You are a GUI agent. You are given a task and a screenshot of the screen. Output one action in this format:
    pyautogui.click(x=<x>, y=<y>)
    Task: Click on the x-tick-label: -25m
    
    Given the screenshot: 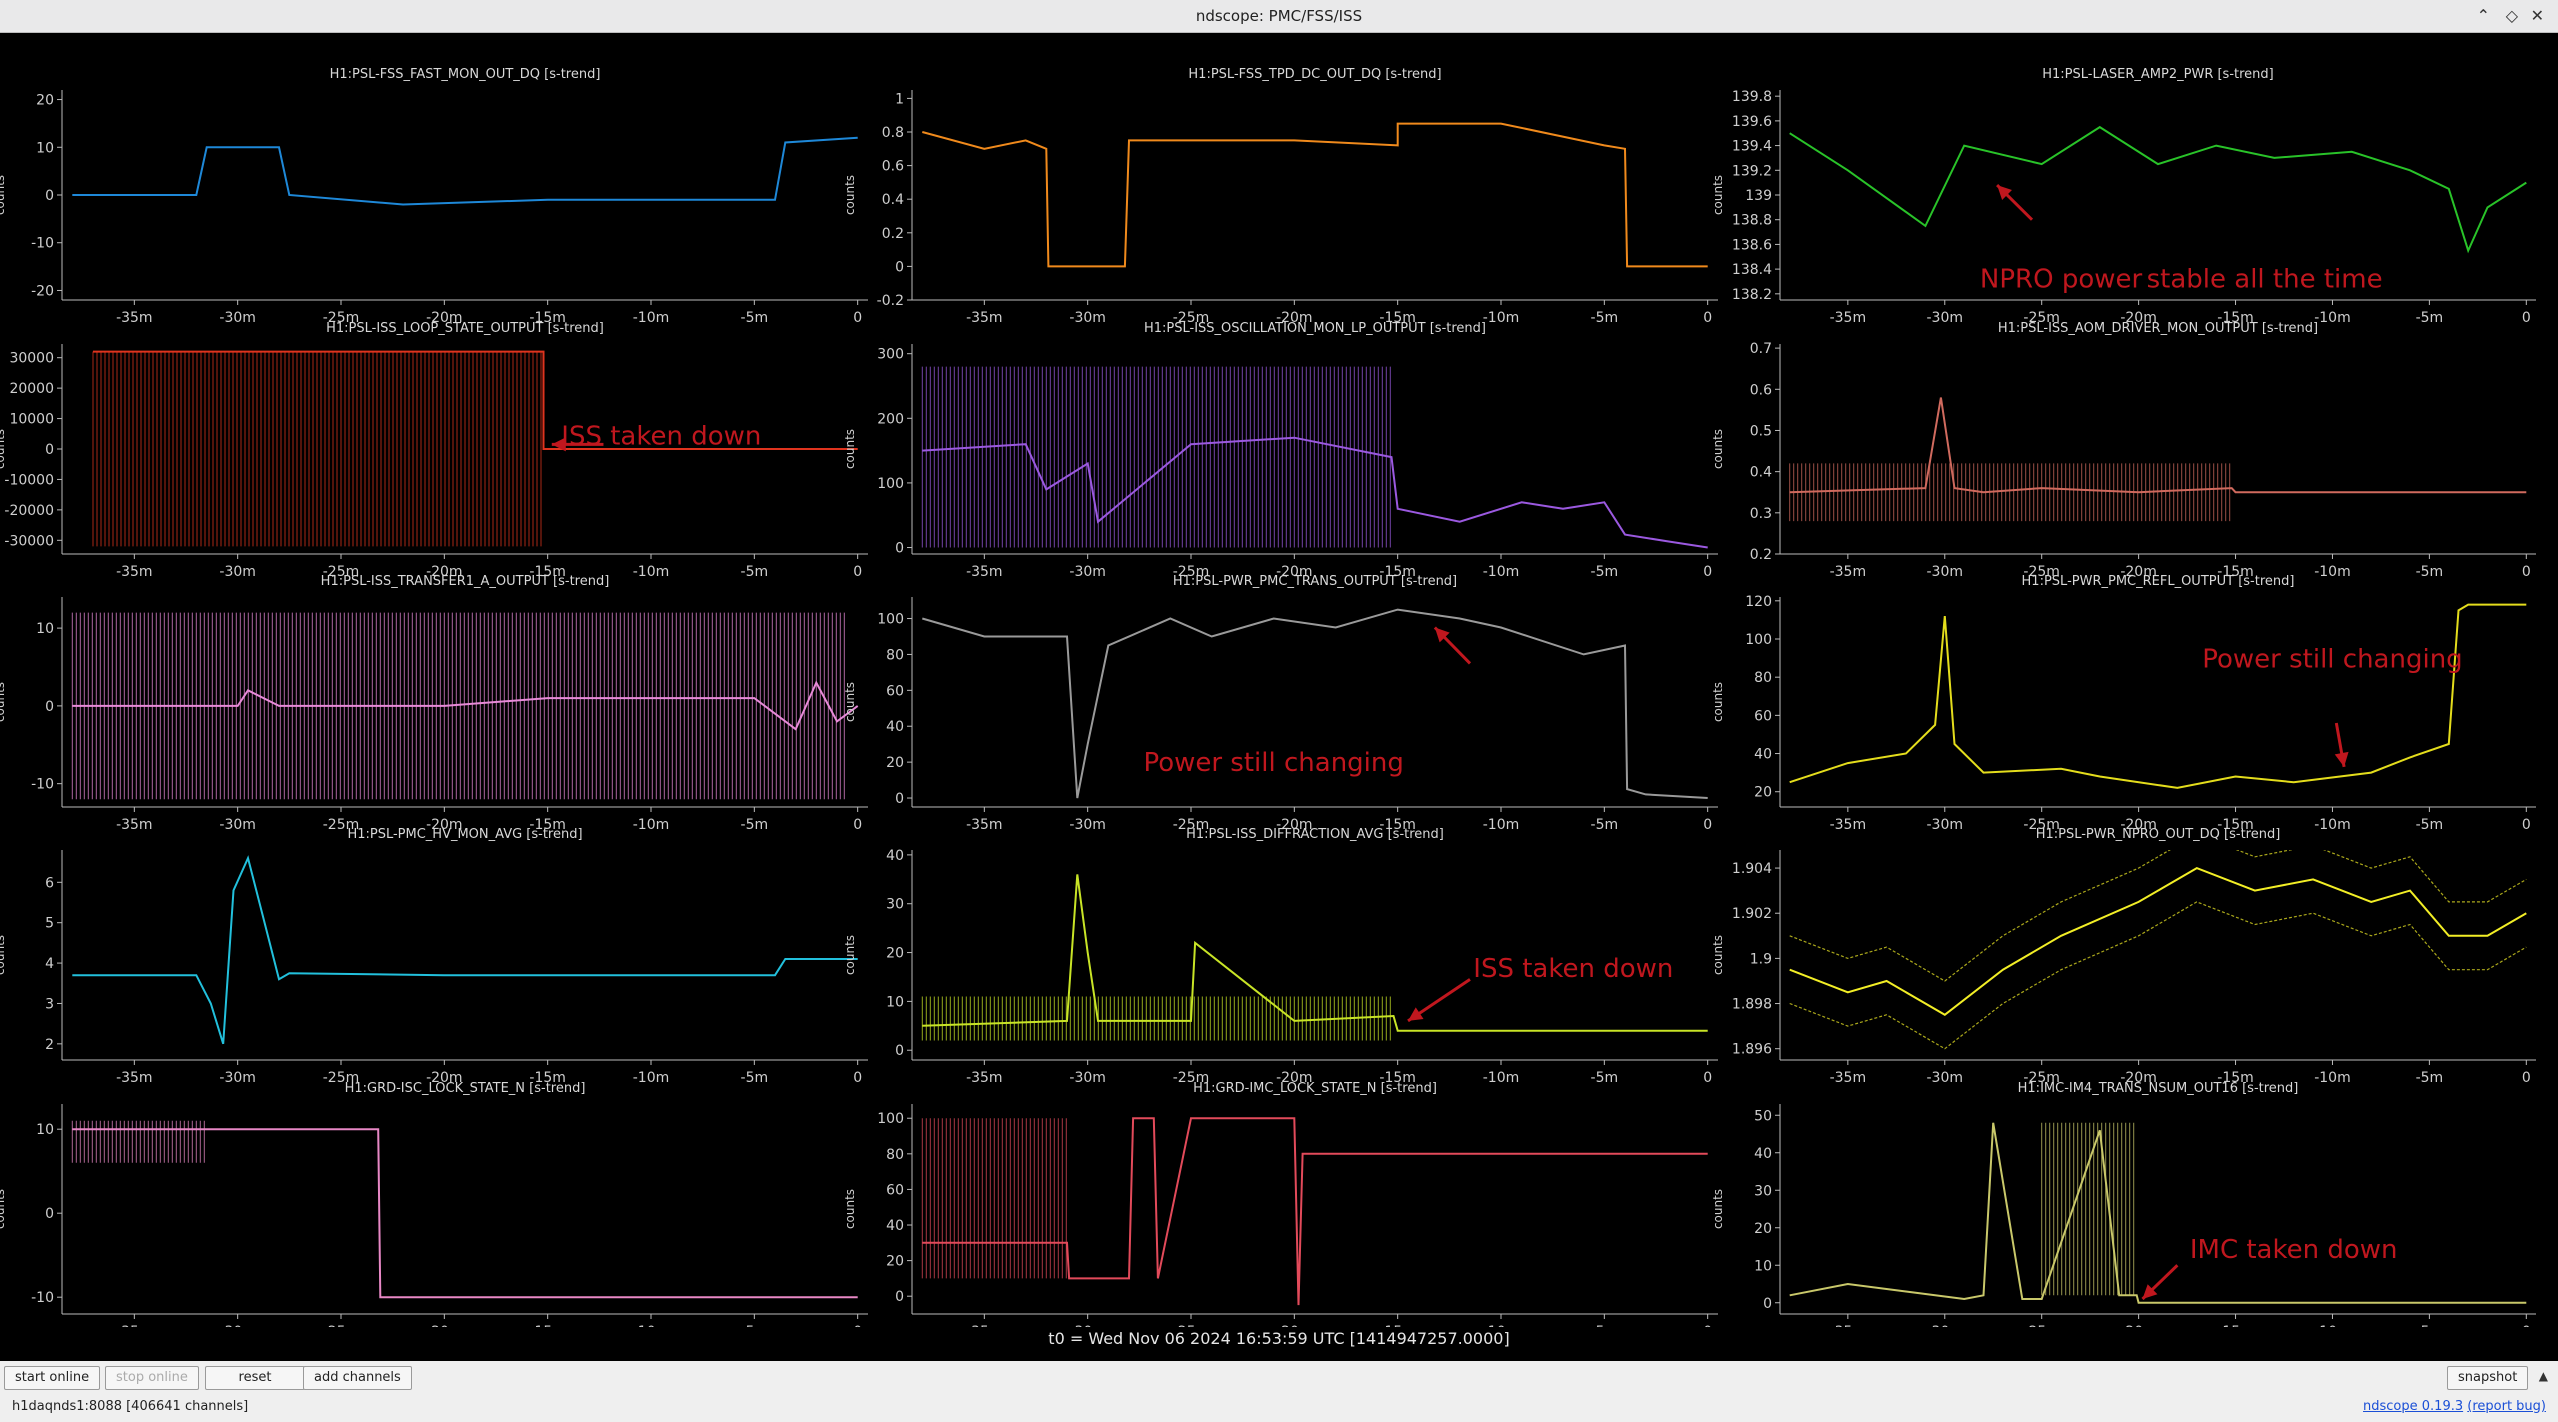 What is the action you would take?
    pyautogui.click(x=1191, y=1325)
    